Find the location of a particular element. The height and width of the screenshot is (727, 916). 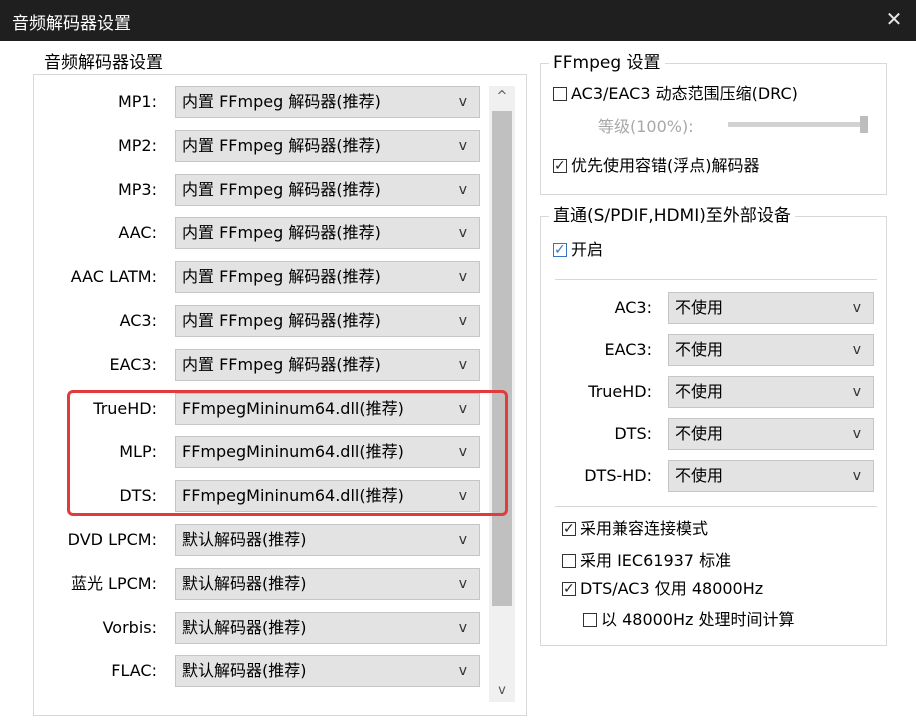

drc-label: AC3/EAC3 动态范围压缩(DRC) is located at coordinates (684, 93).